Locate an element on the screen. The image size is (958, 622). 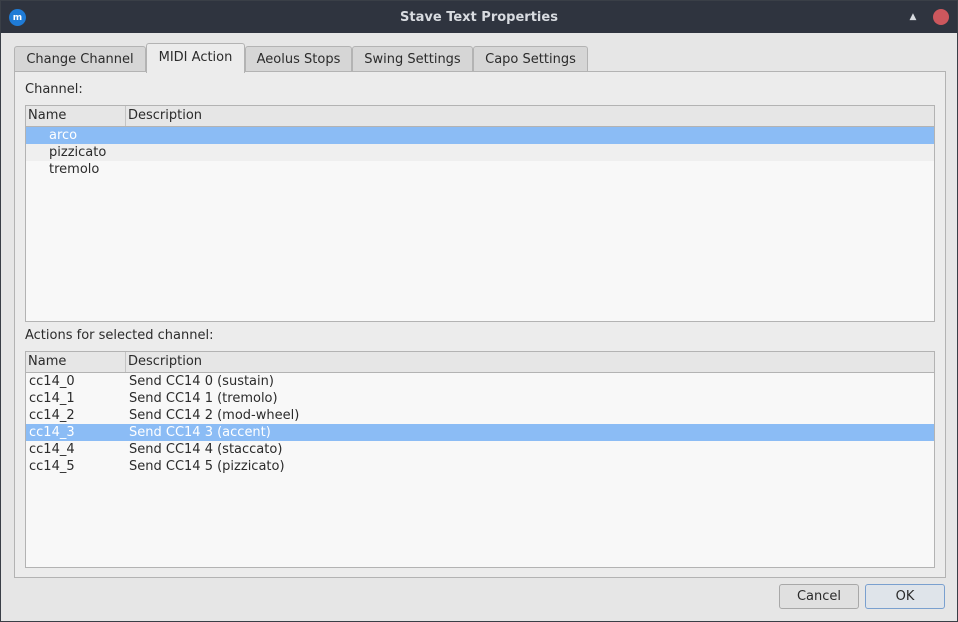
action-name: cc14_5 is located at coordinates (52, 466).